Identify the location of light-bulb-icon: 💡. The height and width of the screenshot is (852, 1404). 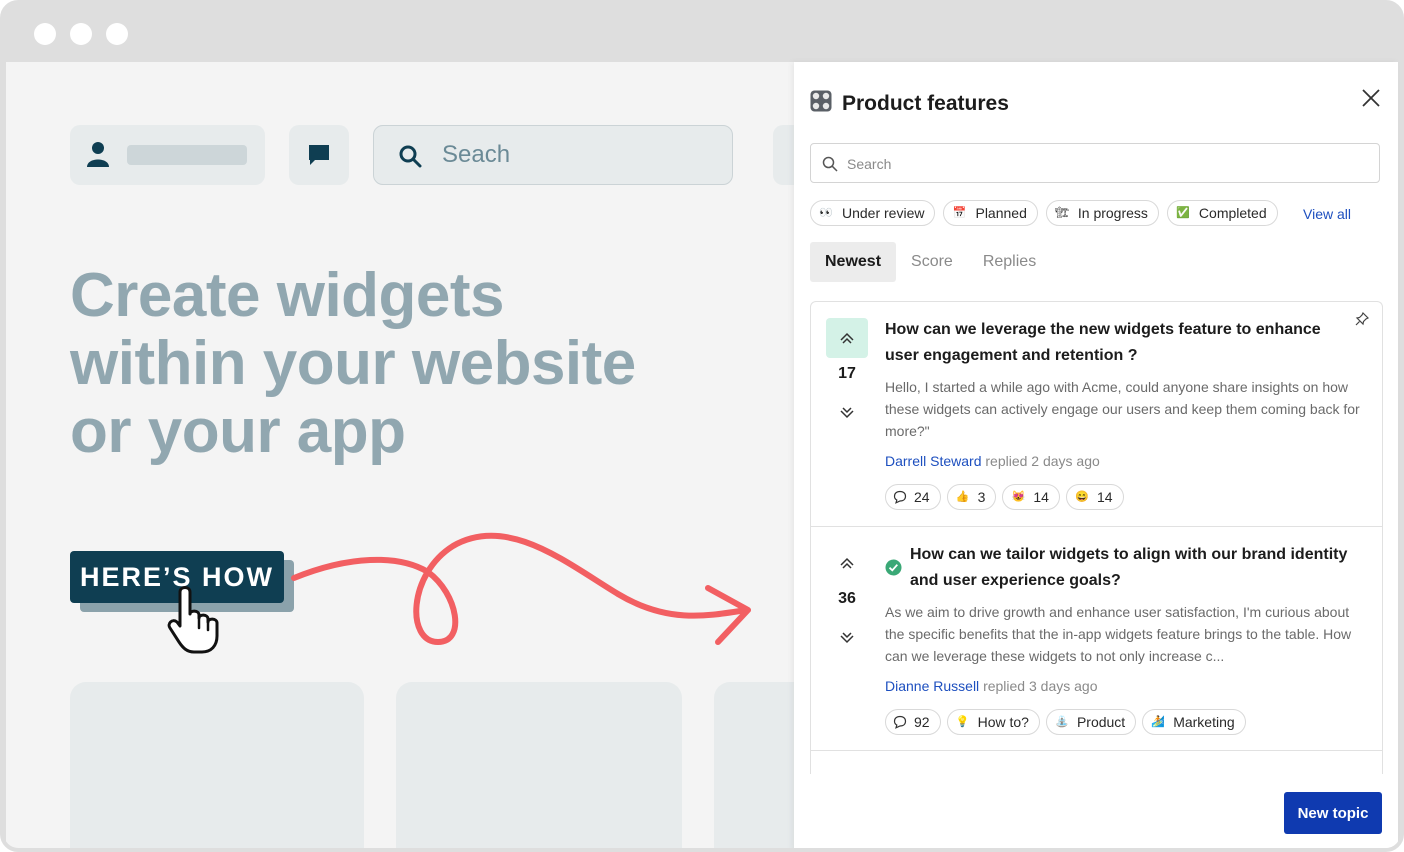
(962, 722).